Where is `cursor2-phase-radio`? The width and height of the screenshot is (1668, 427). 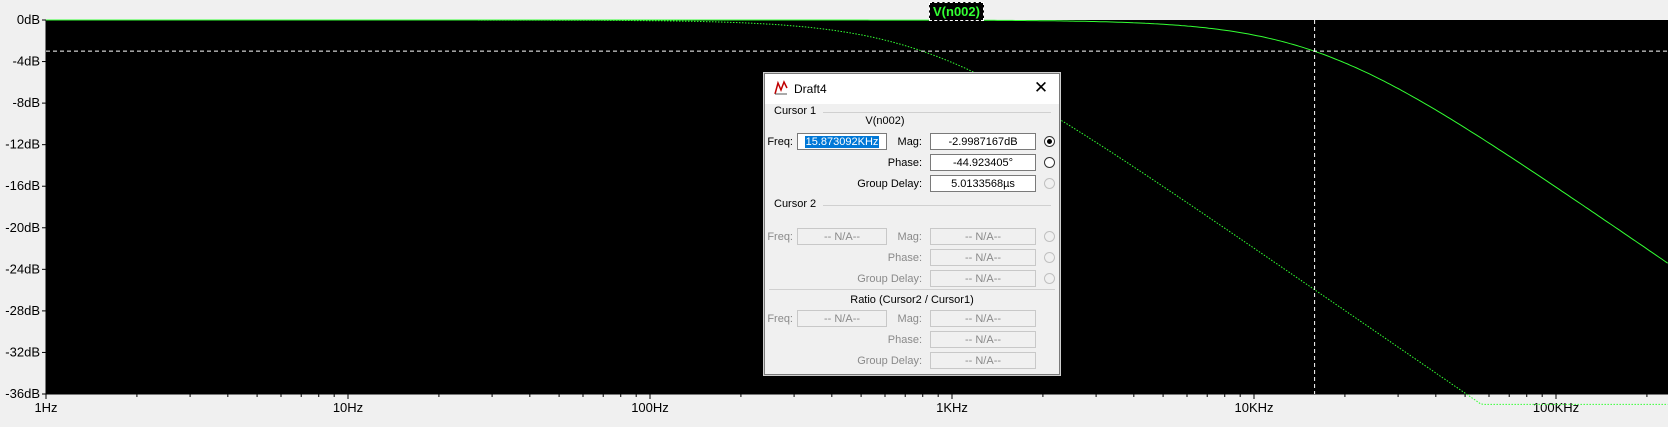 cursor2-phase-radio is located at coordinates (1049, 257).